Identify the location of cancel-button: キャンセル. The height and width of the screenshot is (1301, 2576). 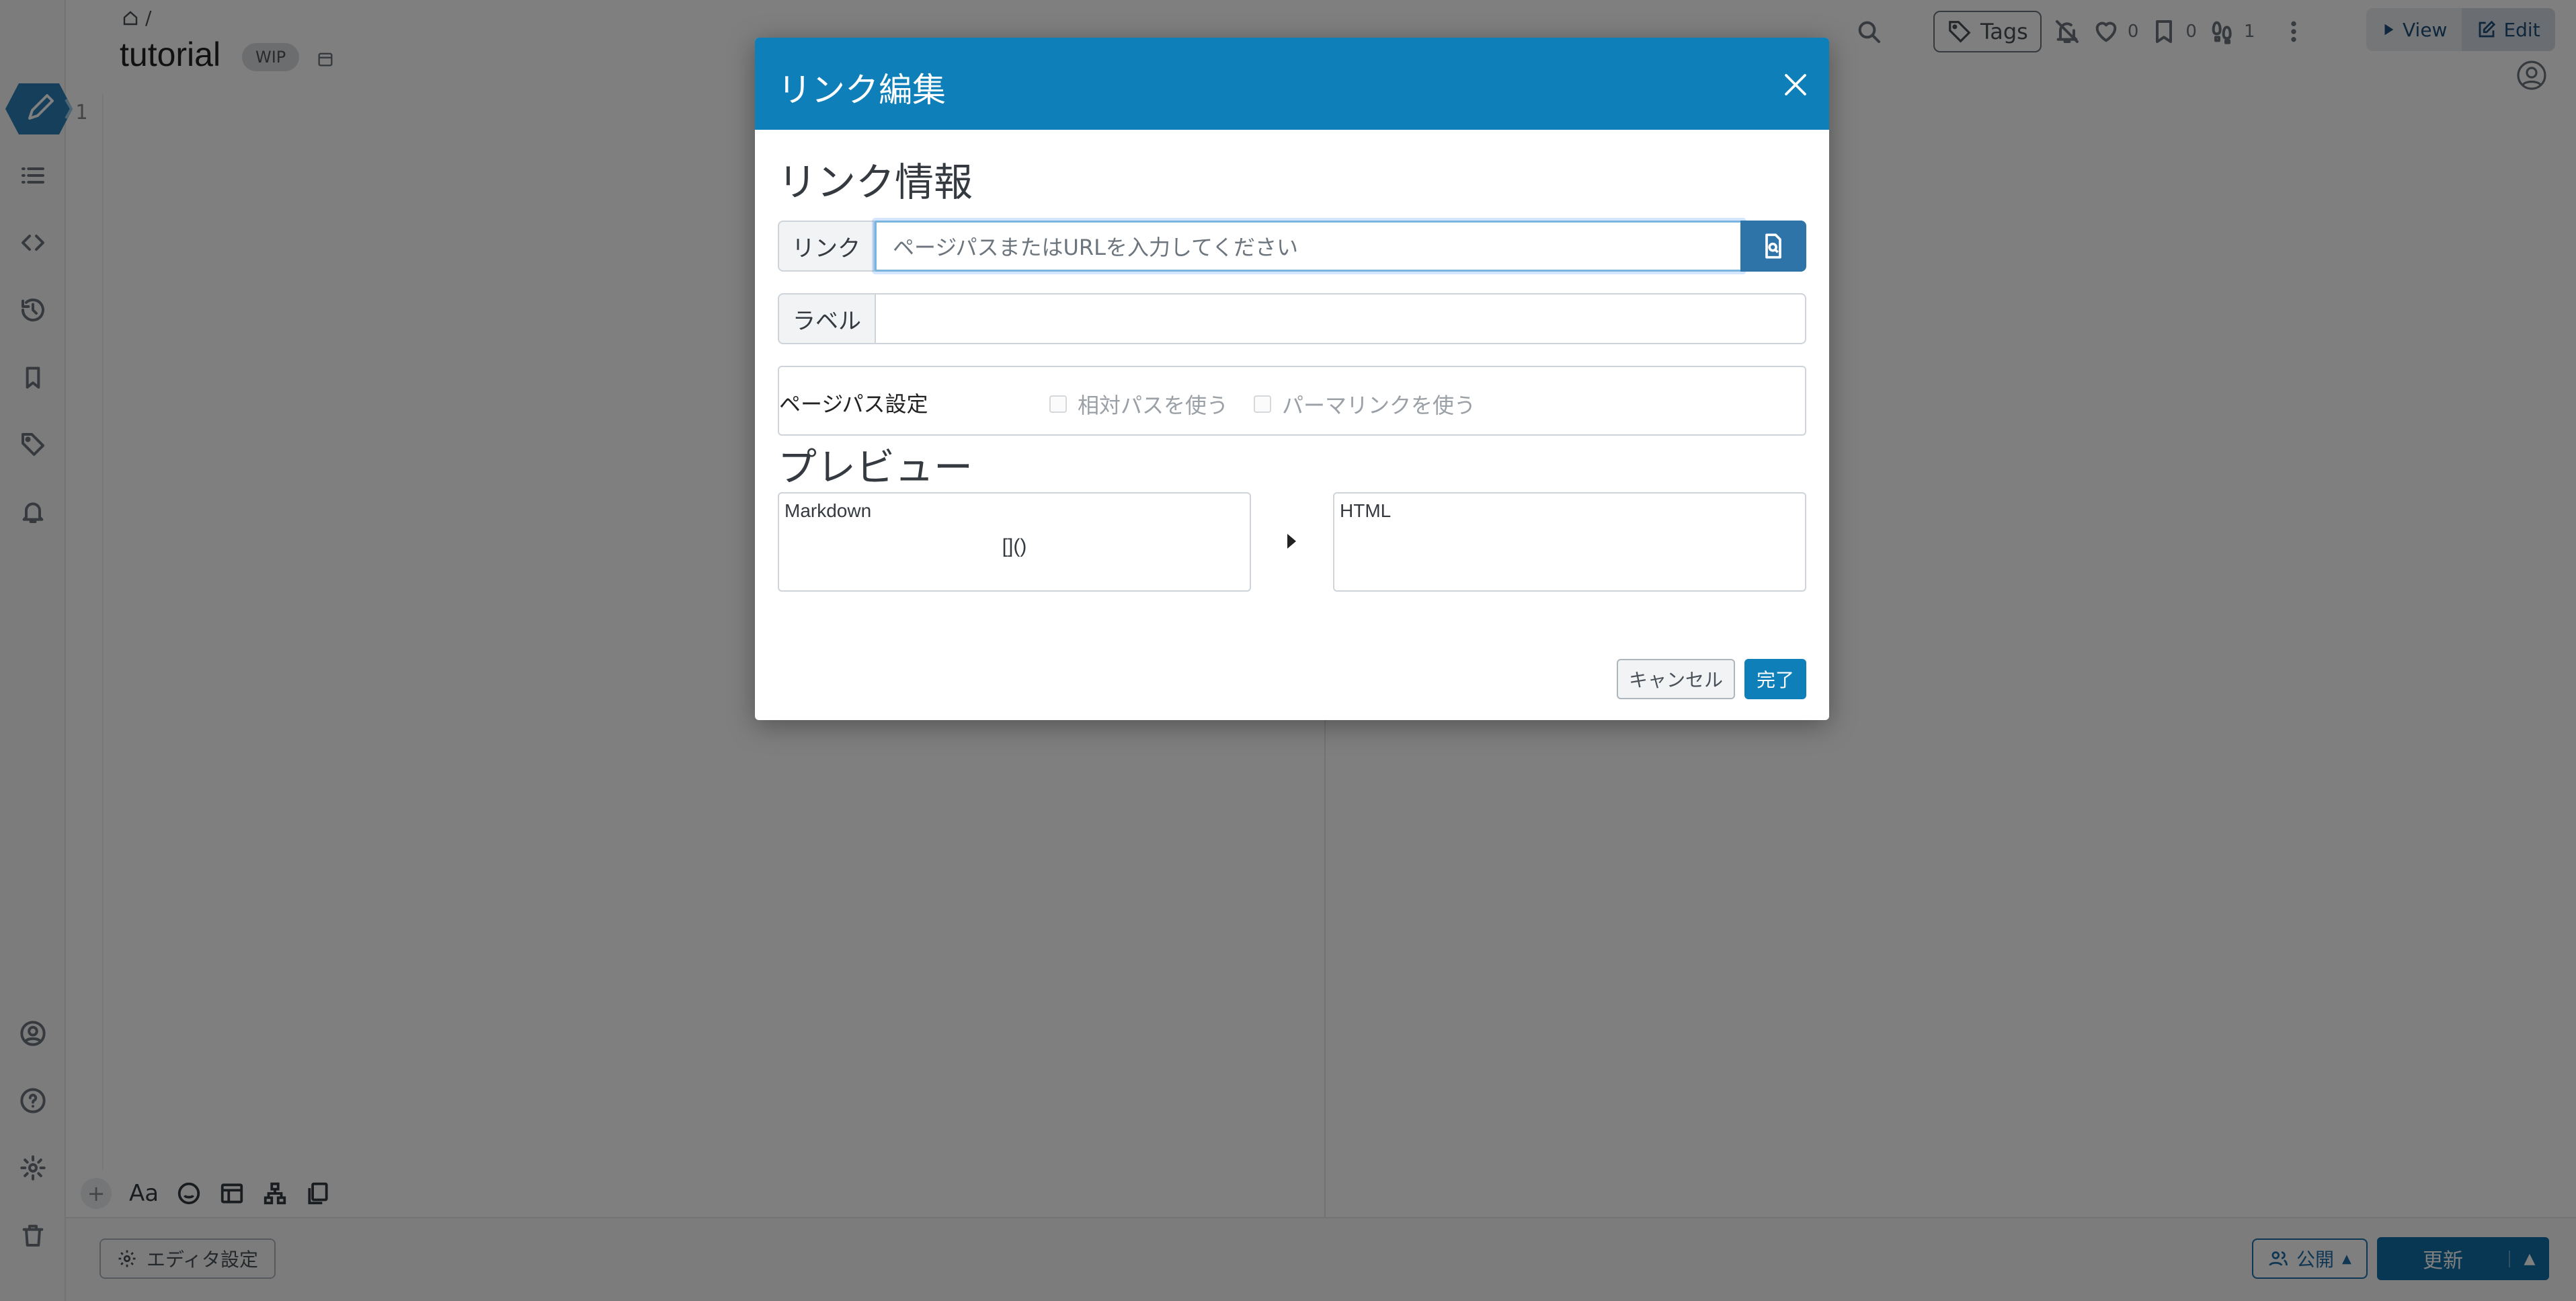
(1676, 679).